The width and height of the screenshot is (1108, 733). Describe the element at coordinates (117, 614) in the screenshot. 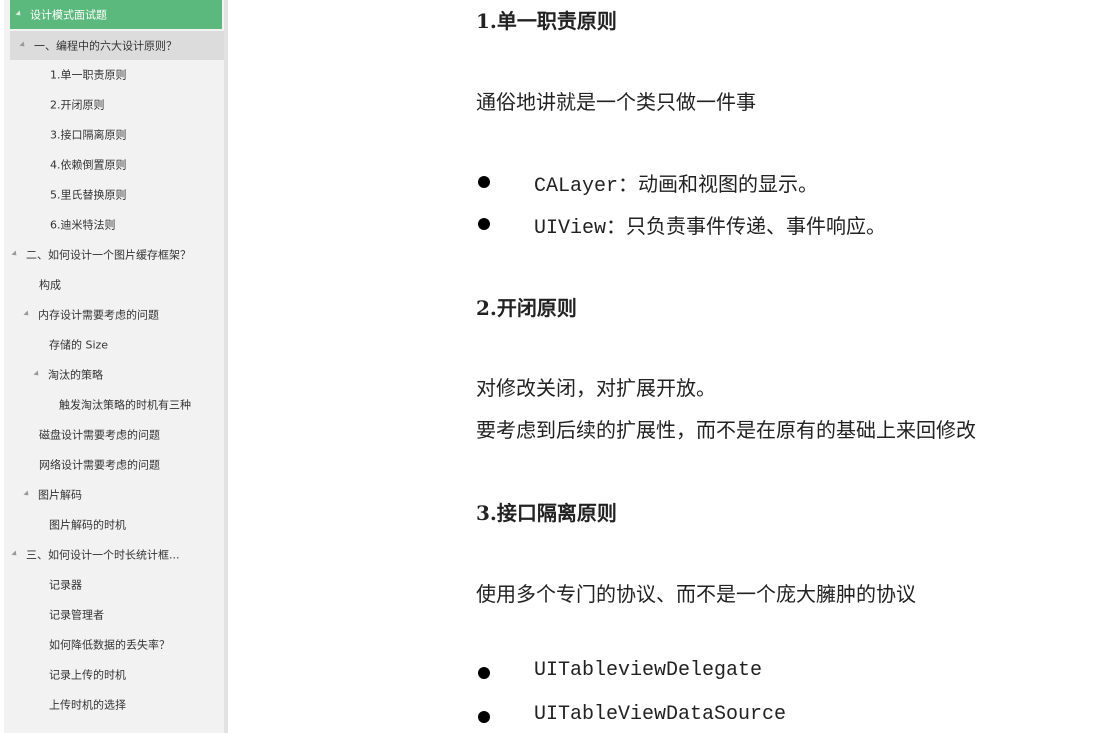

I see `toc-item: 记录管理者` at that location.